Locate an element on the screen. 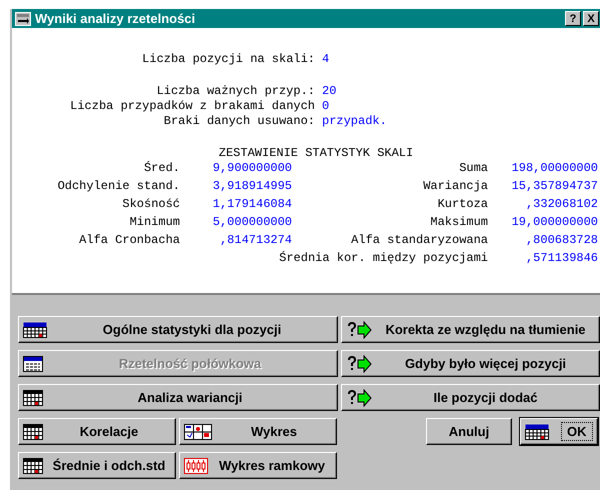 This screenshot has width=600, height=490. close-button: X is located at coordinates (591, 18).